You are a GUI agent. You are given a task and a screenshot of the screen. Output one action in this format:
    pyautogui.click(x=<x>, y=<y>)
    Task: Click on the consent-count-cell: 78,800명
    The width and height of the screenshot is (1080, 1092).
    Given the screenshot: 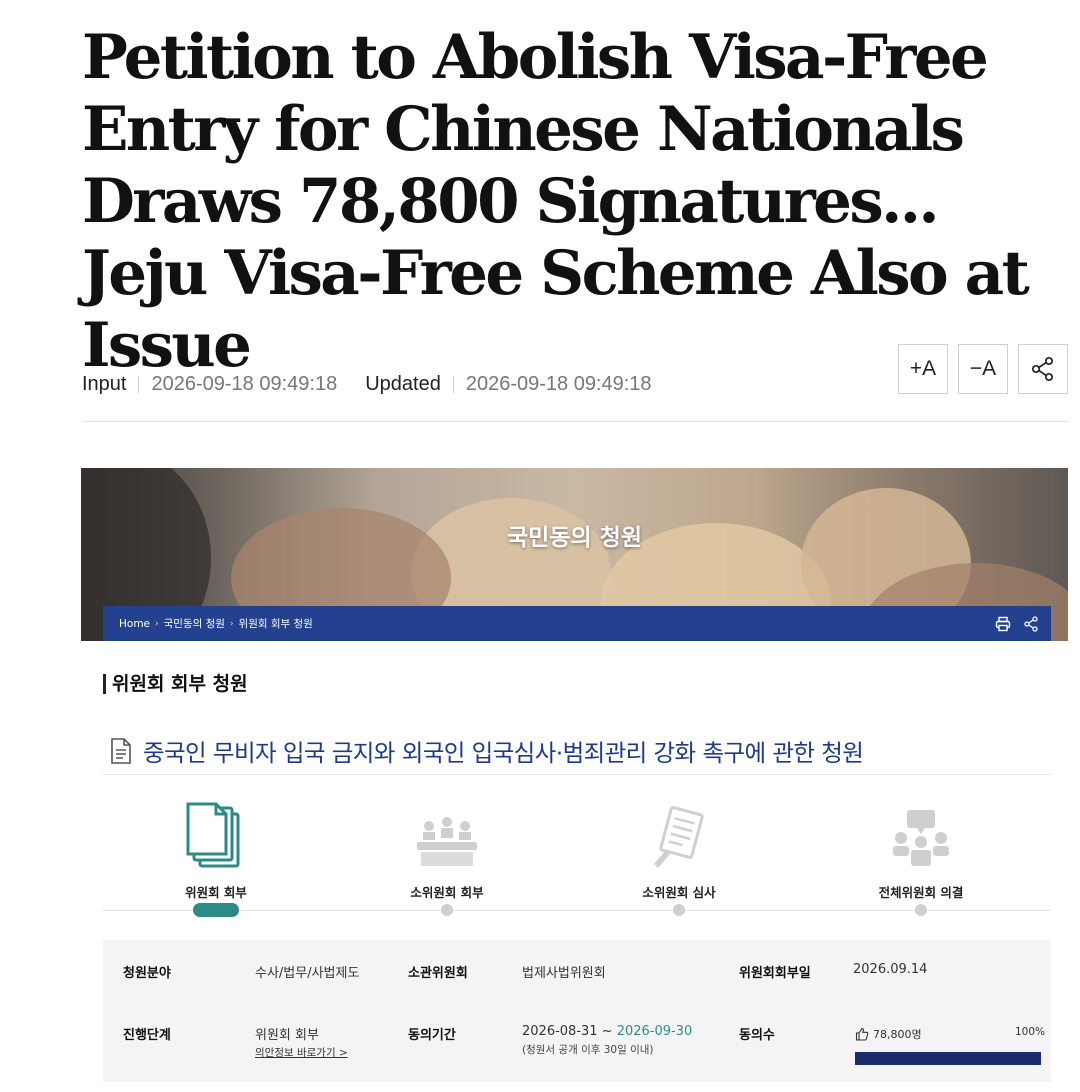 What is the action you would take?
    pyautogui.click(x=888, y=1034)
    